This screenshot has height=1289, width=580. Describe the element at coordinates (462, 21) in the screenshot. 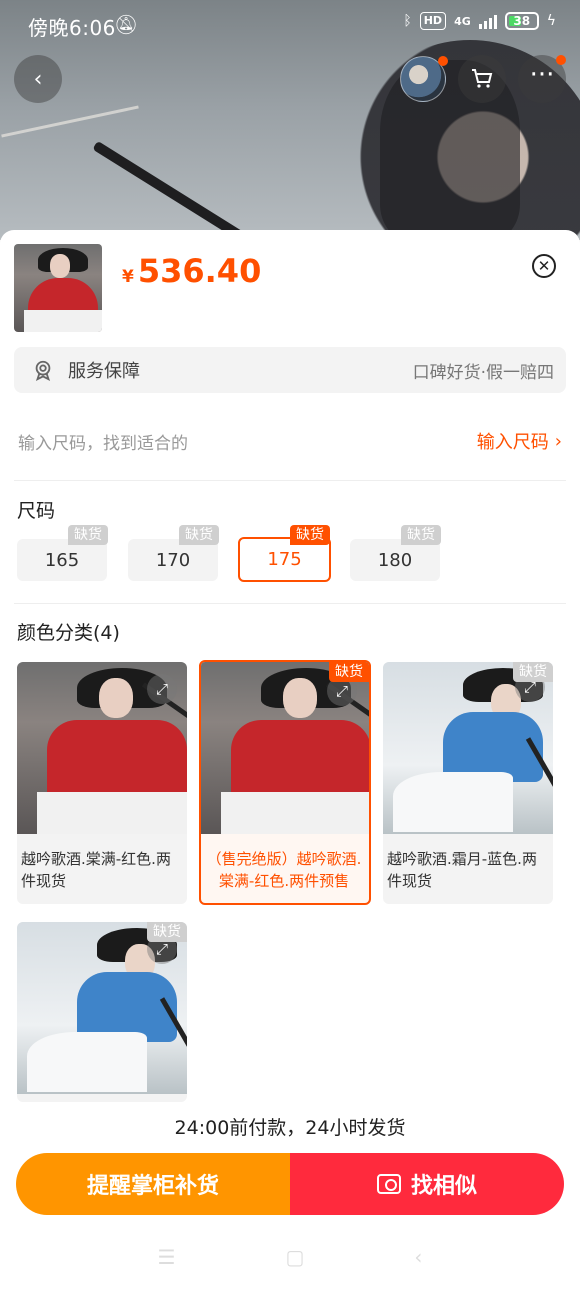

I see `network-label: 4G` at that location.